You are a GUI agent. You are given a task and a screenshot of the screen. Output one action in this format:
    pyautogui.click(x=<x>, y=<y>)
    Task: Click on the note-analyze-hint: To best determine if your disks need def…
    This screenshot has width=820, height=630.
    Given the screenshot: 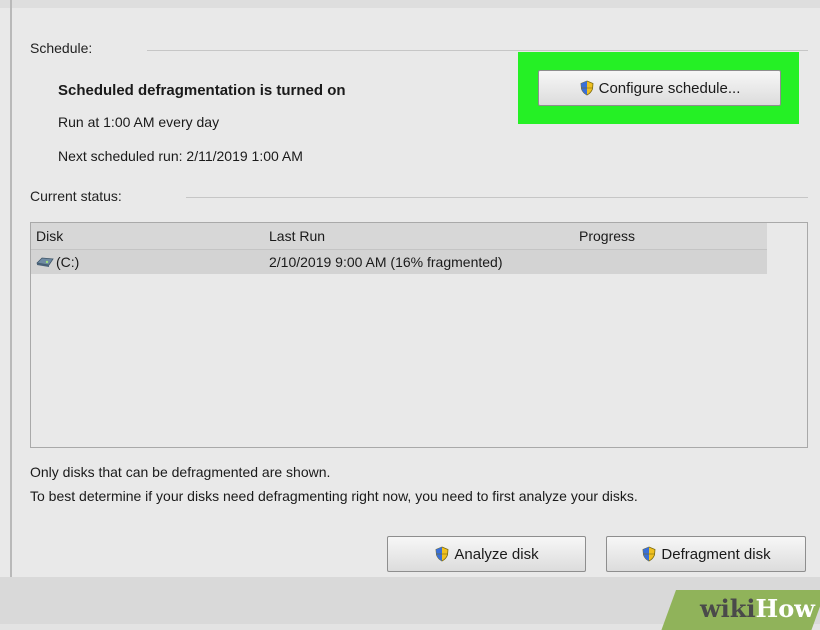 What is the action you would take?
    pyautogui.click(x=334, y=496)
    